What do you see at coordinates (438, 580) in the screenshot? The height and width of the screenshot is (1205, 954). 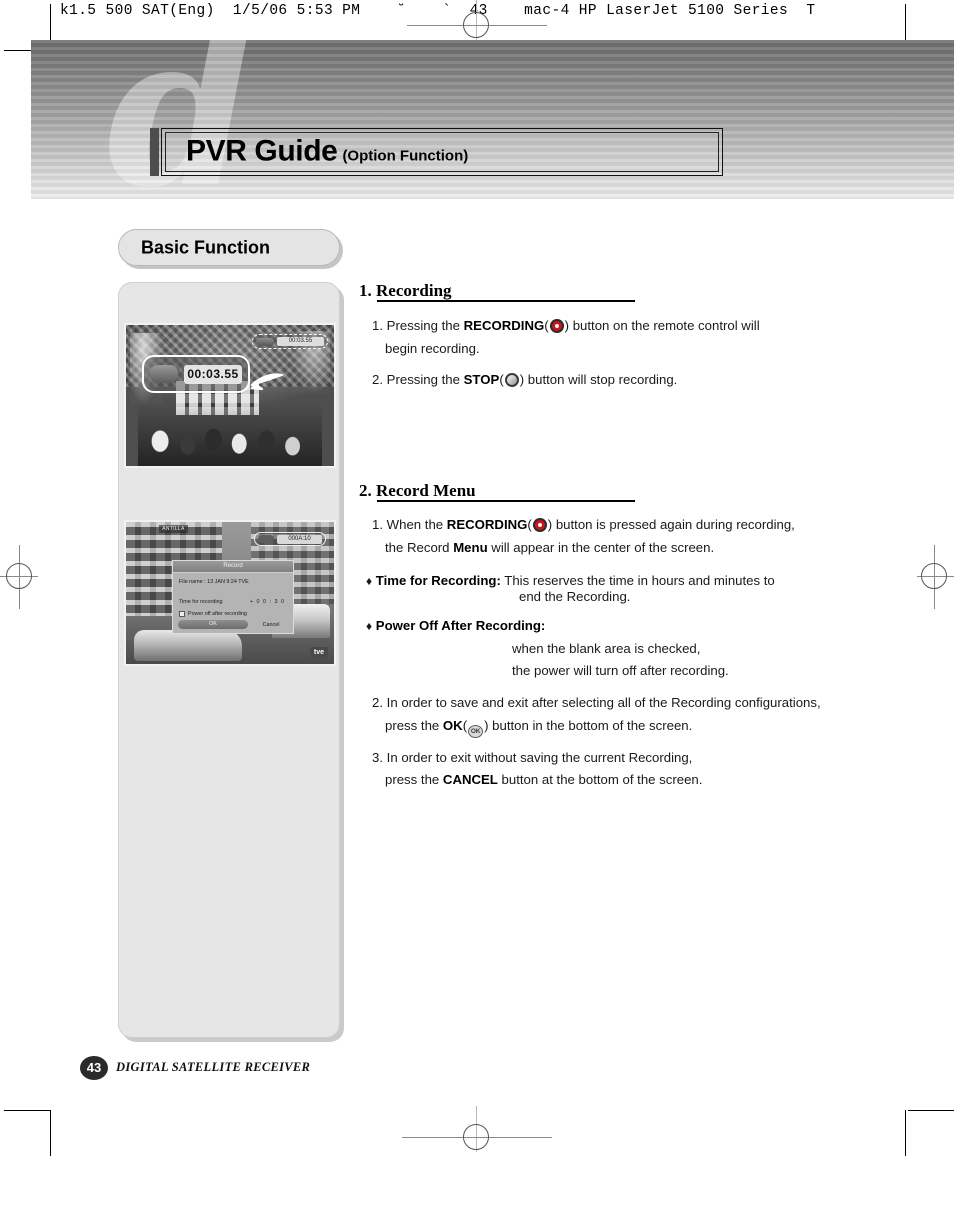 I see `bullet-label: Time for Recording:` at bounding box center [438, 580].